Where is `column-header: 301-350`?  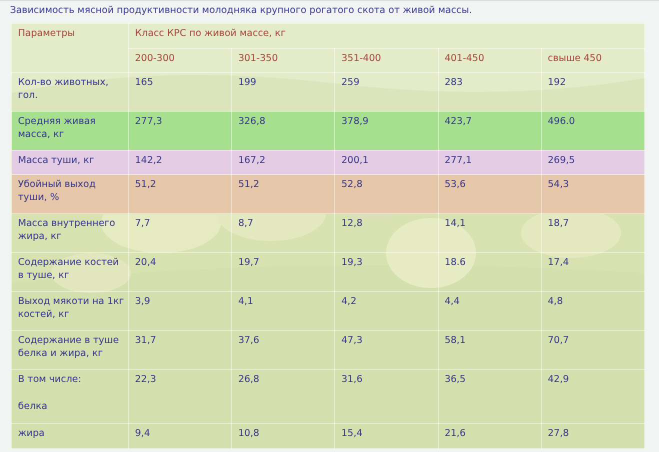
column-header: 301-350 is located at coordinates (283, 60).